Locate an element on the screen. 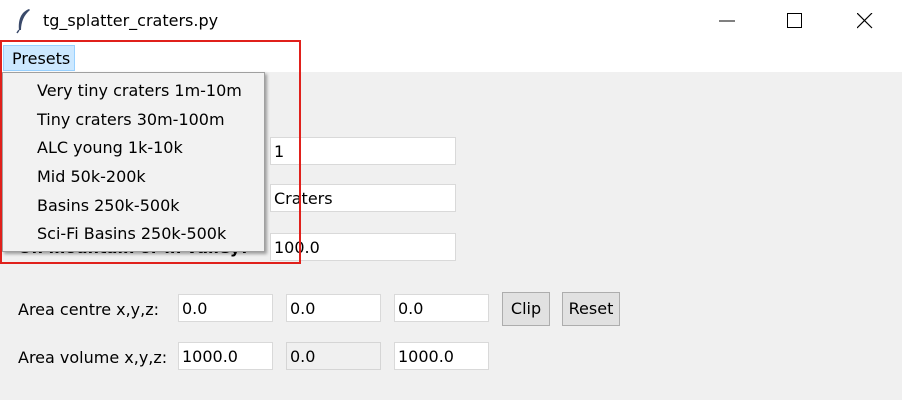  feather-icon is located at coordinates (24, 21).